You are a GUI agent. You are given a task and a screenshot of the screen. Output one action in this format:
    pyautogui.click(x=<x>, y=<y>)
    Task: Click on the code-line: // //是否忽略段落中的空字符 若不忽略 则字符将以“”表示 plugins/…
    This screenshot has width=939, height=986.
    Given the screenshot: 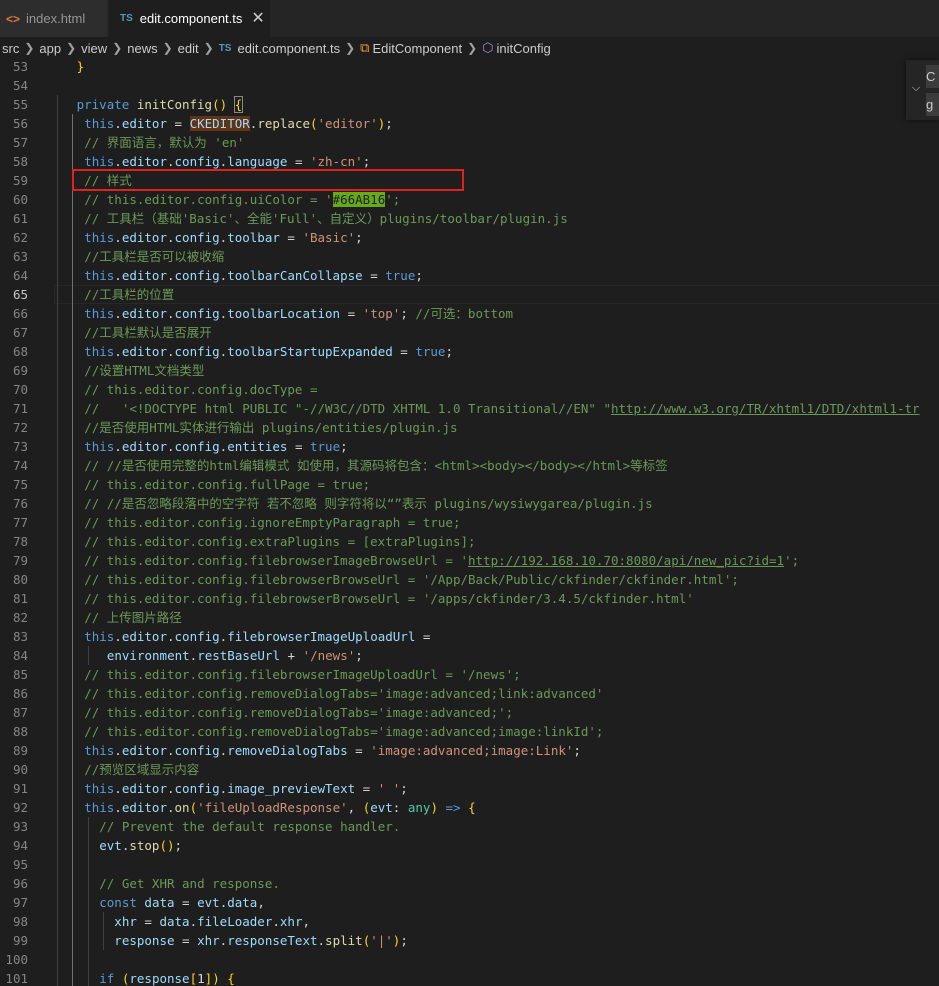 What is the action you would take?
    pyautogui.click(x=353, y=503)
    